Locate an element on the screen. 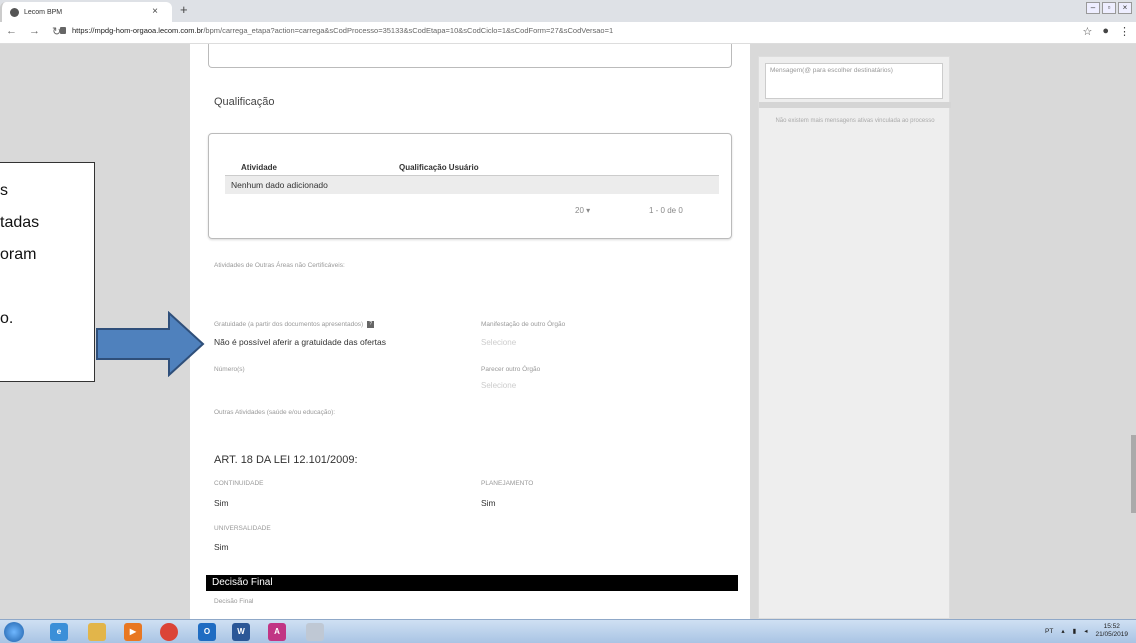 Image resolution: width=1136 pixels, height=643 pixels. callout-line: oram is located at coordinates (18, 254).